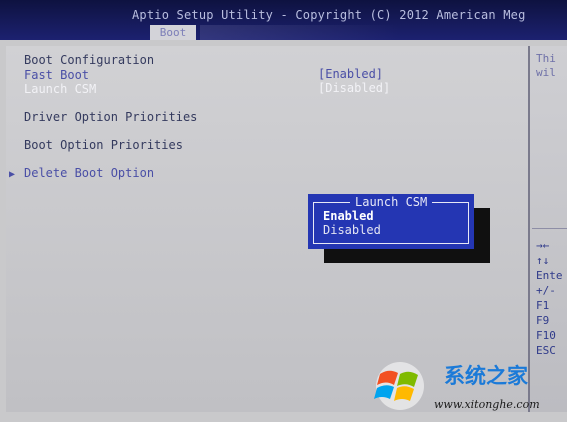 The image size is (567, 422). I want to click on key-legend: →← ↑↓ Ente +/- F1 F9 F10 ESC, so click(549, 298).